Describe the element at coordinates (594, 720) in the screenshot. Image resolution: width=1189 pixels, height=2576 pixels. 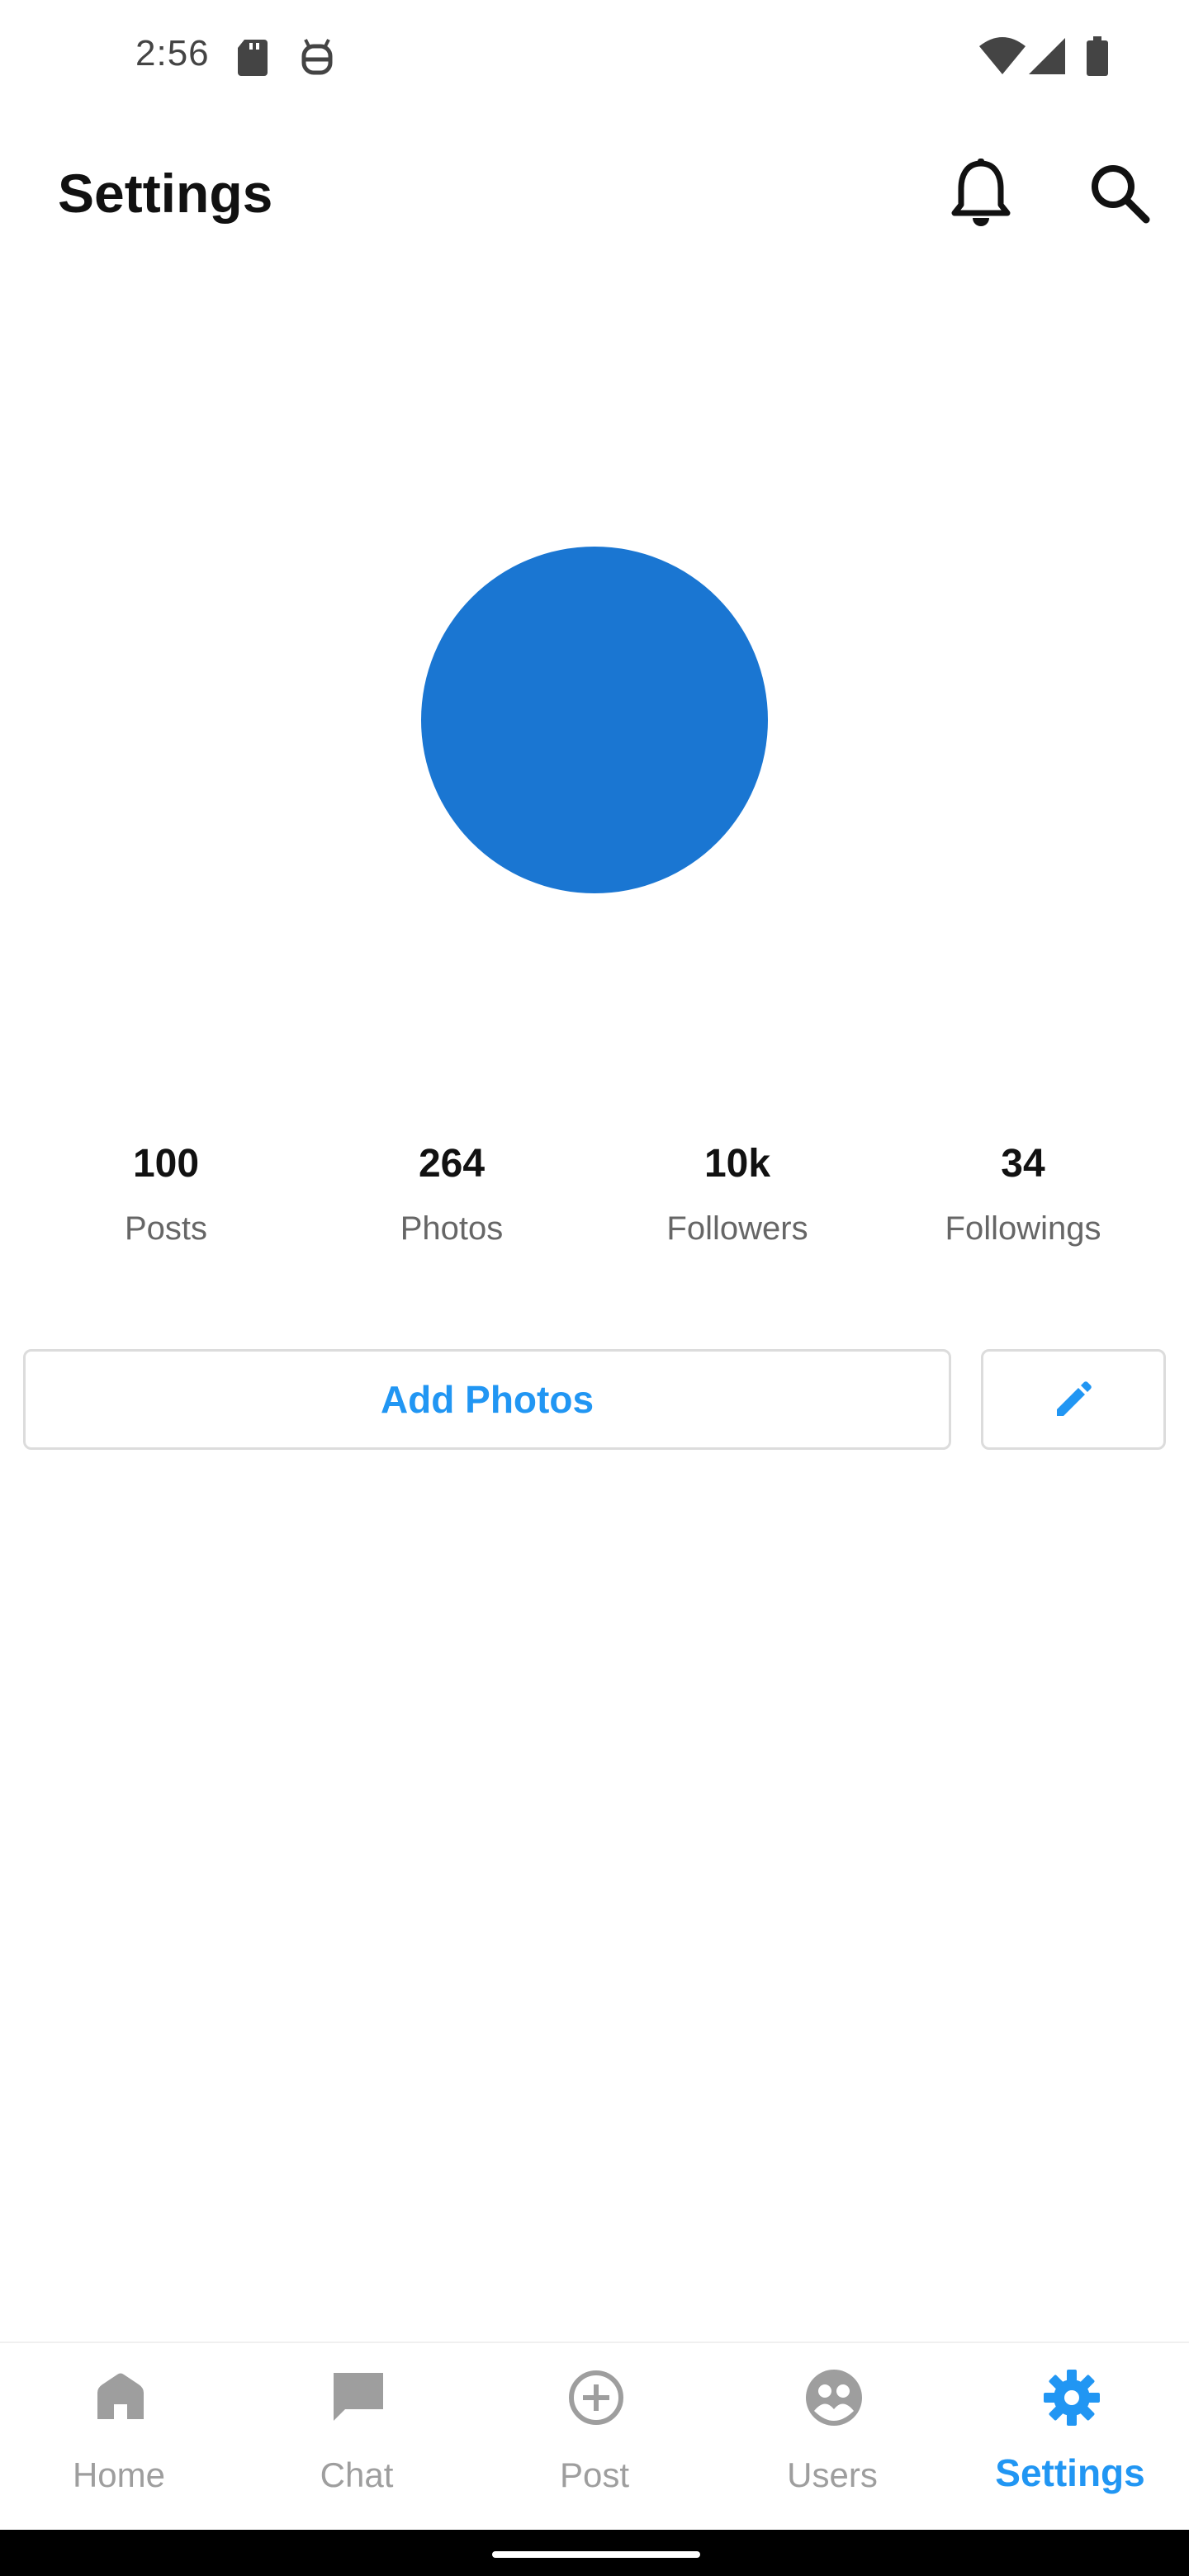
I see `avatar` at that location.